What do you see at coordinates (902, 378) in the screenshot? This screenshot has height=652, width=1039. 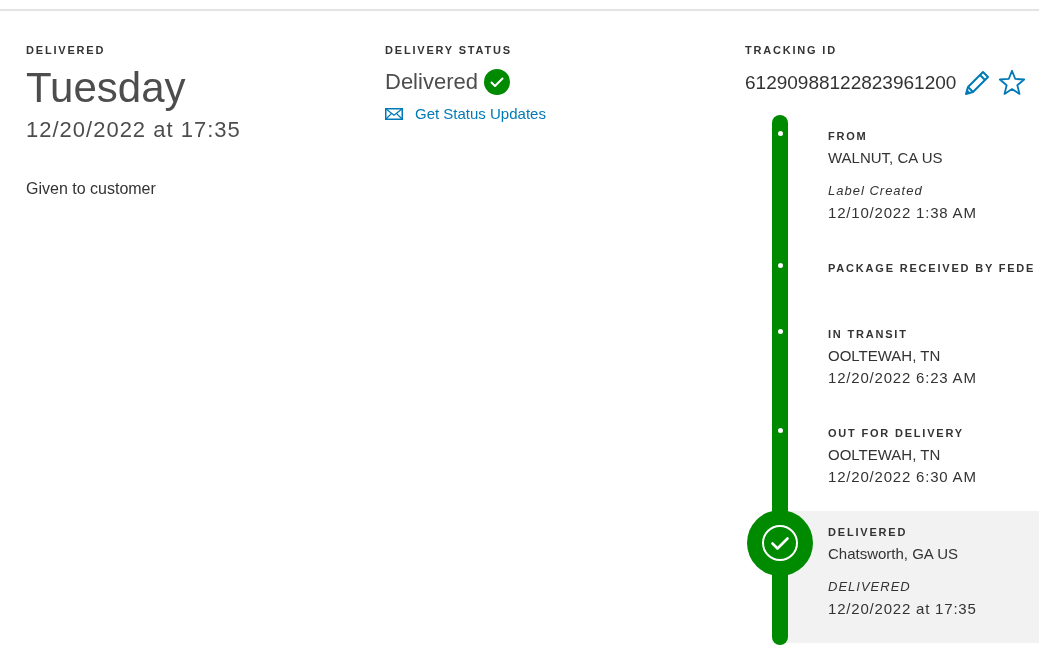 I see `event-time: 12/20/2022 6:23 AM` at bounding box center [902, 378].